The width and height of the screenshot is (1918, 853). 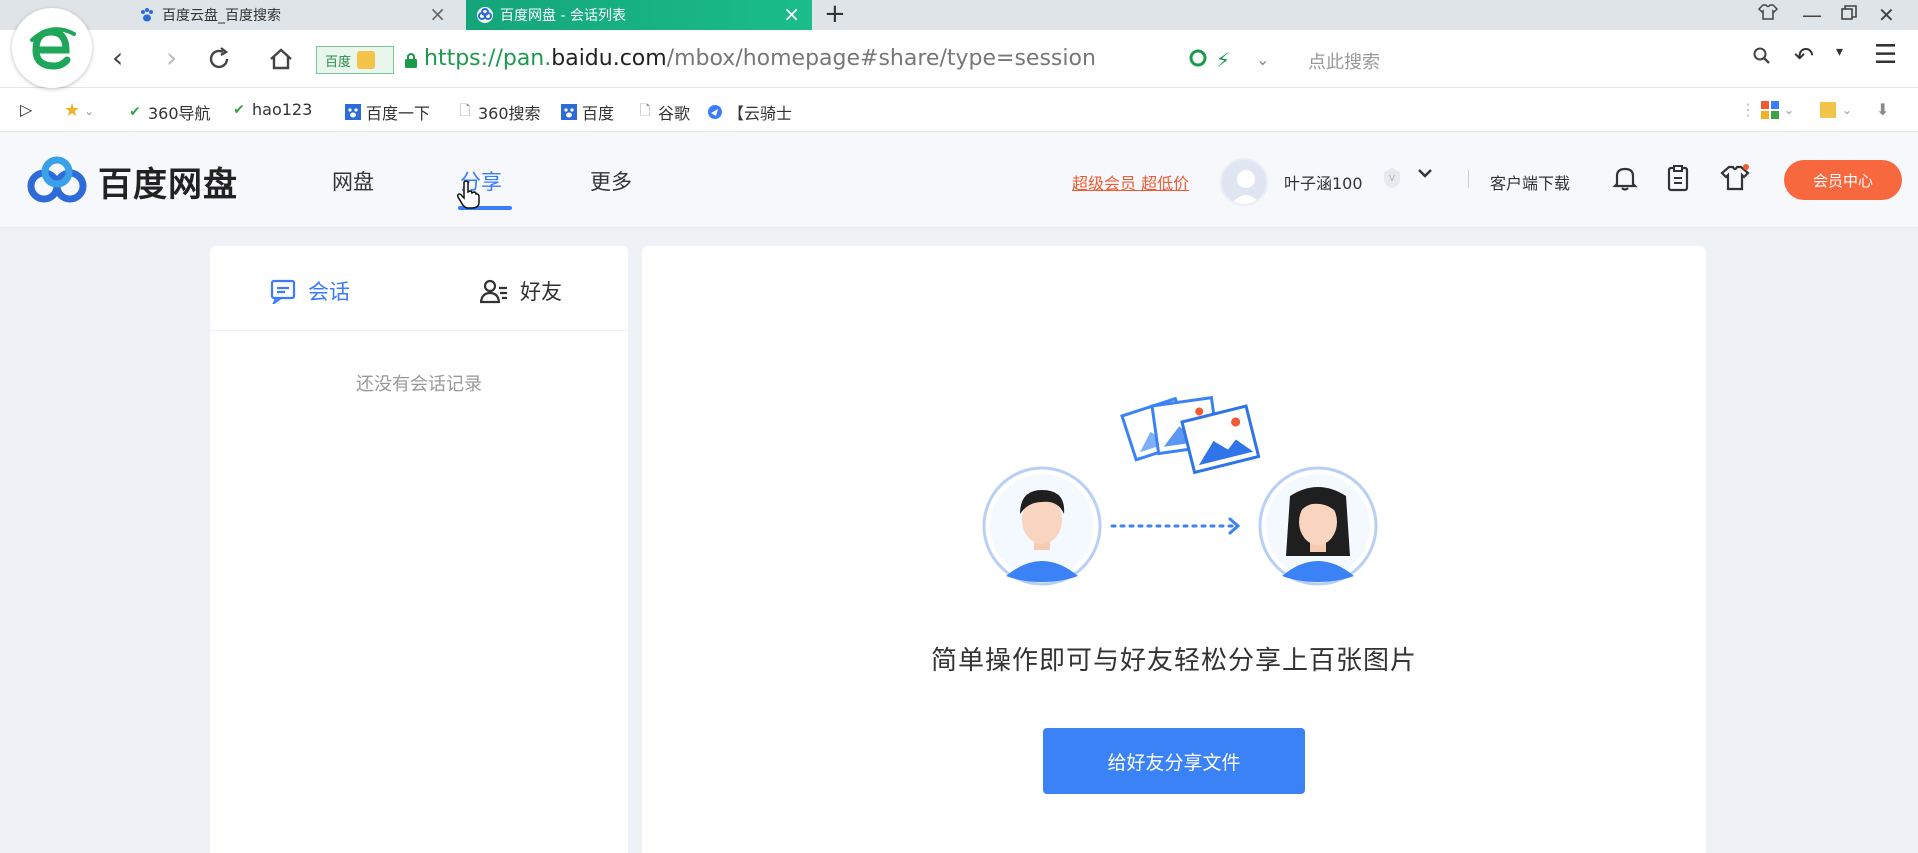 I want to click on tab-divider, so click(x=419, y=330).